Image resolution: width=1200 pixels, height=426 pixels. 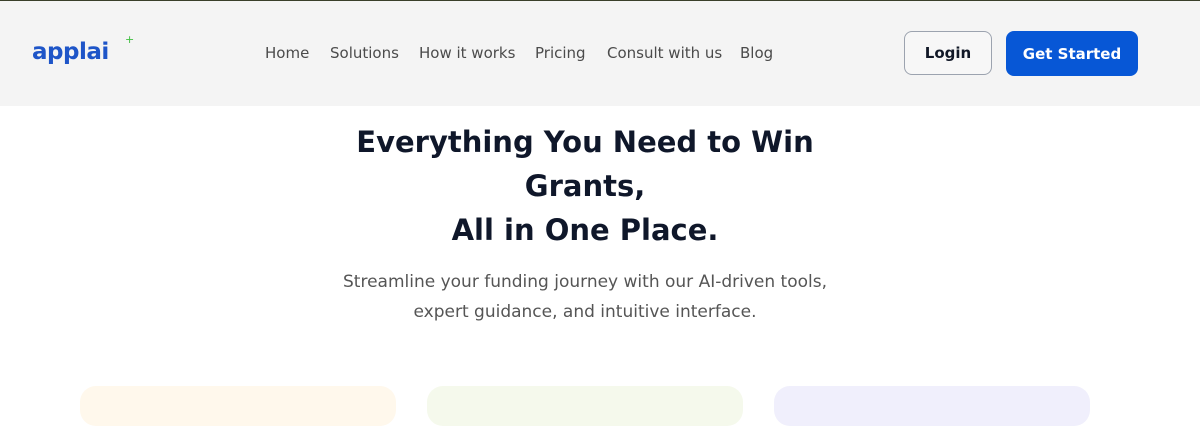 I want to click on login-button: Login, so click(x=948, y=53).